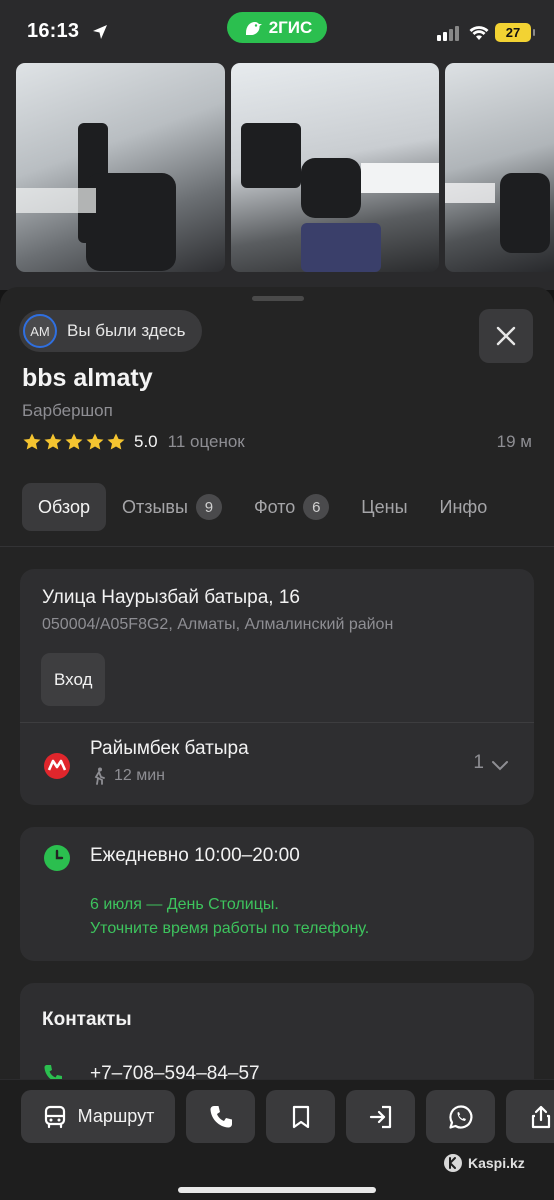 The height and width of the screenshot is (1200, 554). I want to click on share-icon, so click(540, 1116).